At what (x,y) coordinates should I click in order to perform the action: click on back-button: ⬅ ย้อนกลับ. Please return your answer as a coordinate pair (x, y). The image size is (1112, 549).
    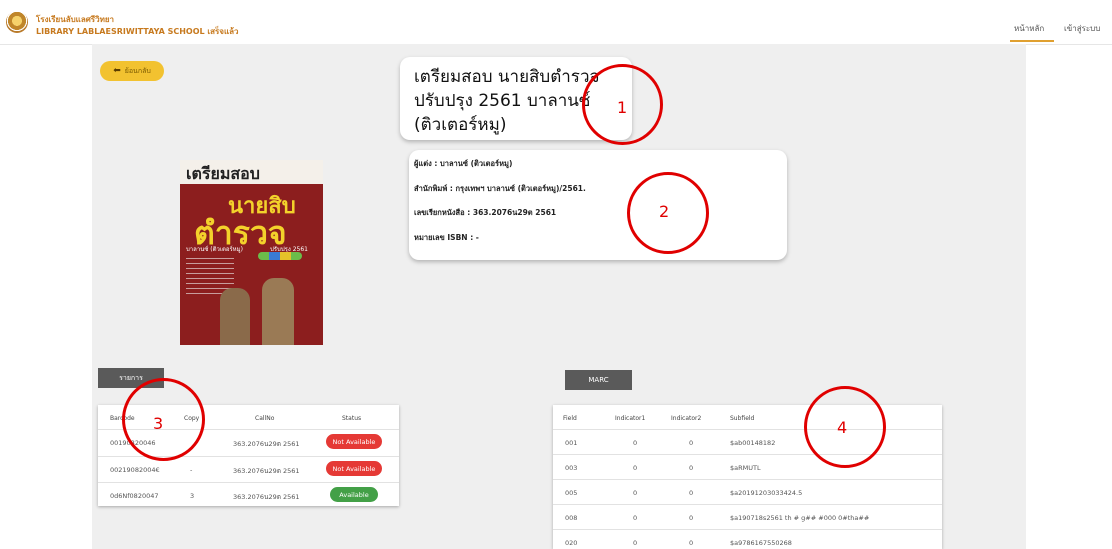
    Looking at the image, I should click on (132, 71).